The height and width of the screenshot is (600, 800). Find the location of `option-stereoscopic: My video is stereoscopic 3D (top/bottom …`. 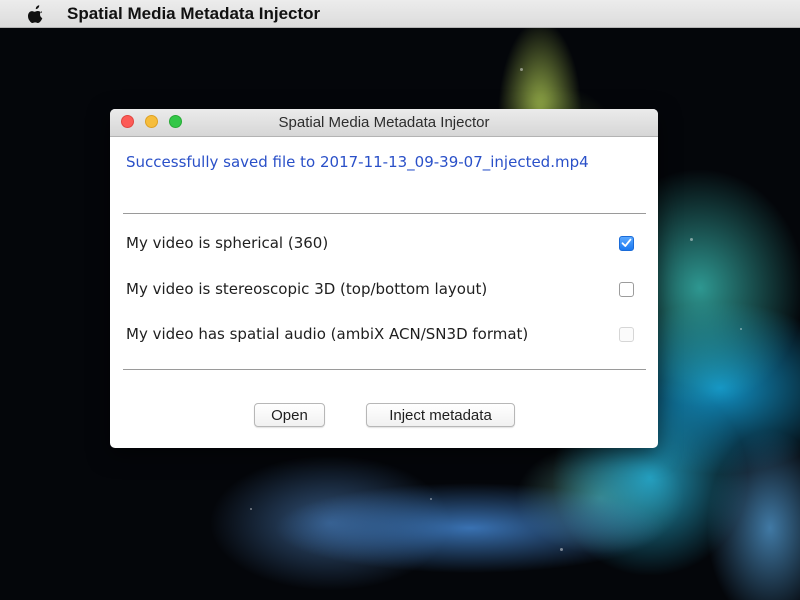

option-stereoscopic: My video is stereoscopic 3D (top/bottom … is located at coordinates (380, 289).